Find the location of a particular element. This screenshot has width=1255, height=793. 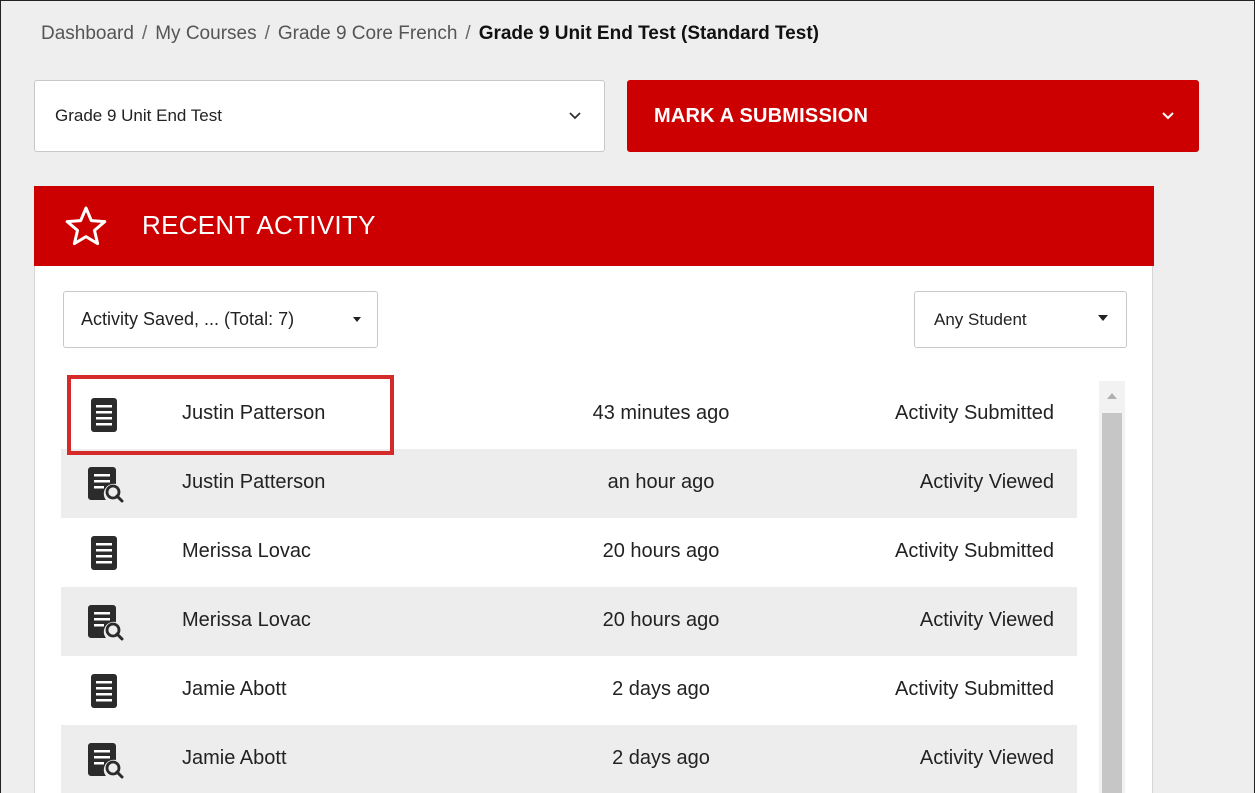

panel-title: RECENT ACTIVITY is located at coordinates (259, 225).